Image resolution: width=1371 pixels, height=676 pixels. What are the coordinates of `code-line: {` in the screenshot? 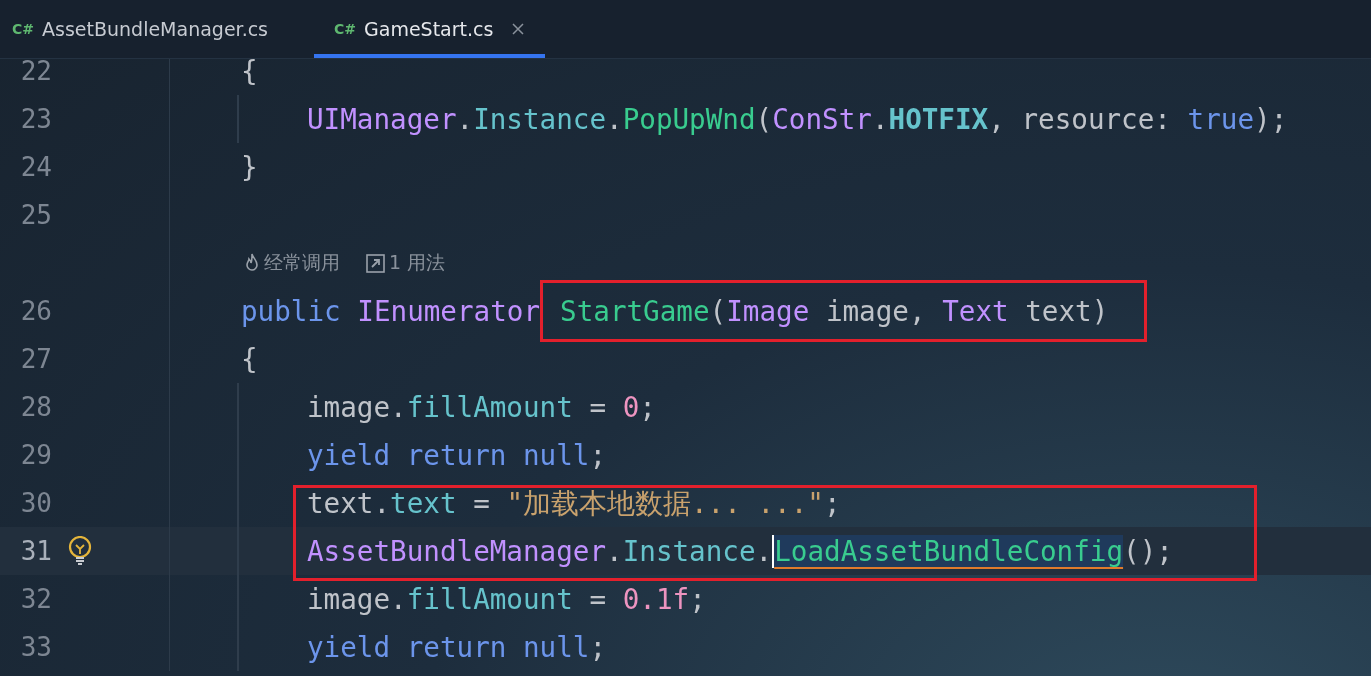 It's located at (249, 359).